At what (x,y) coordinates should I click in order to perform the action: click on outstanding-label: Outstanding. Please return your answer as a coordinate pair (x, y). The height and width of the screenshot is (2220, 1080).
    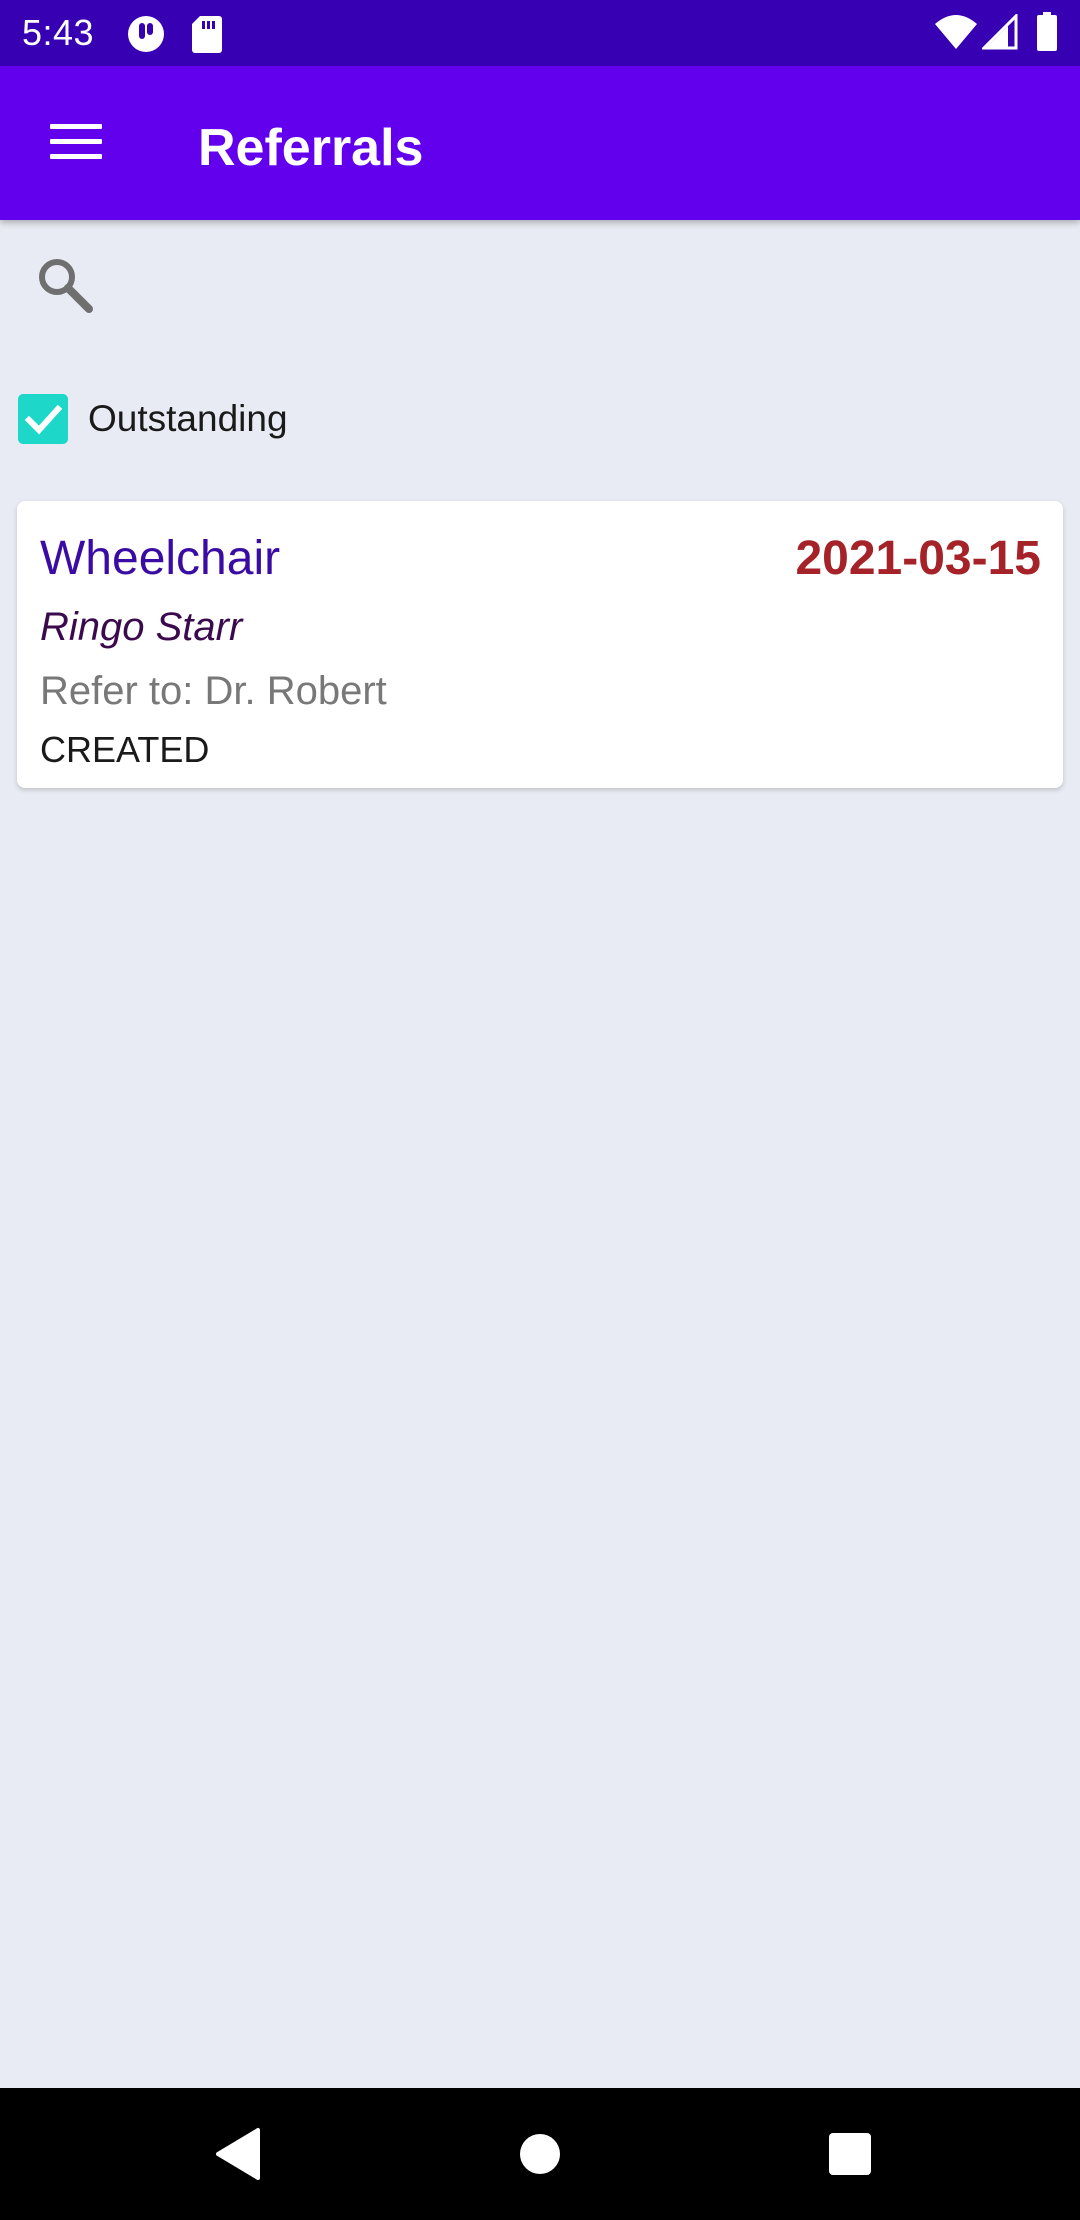
    Looking at the image, I should click on (188, 418).